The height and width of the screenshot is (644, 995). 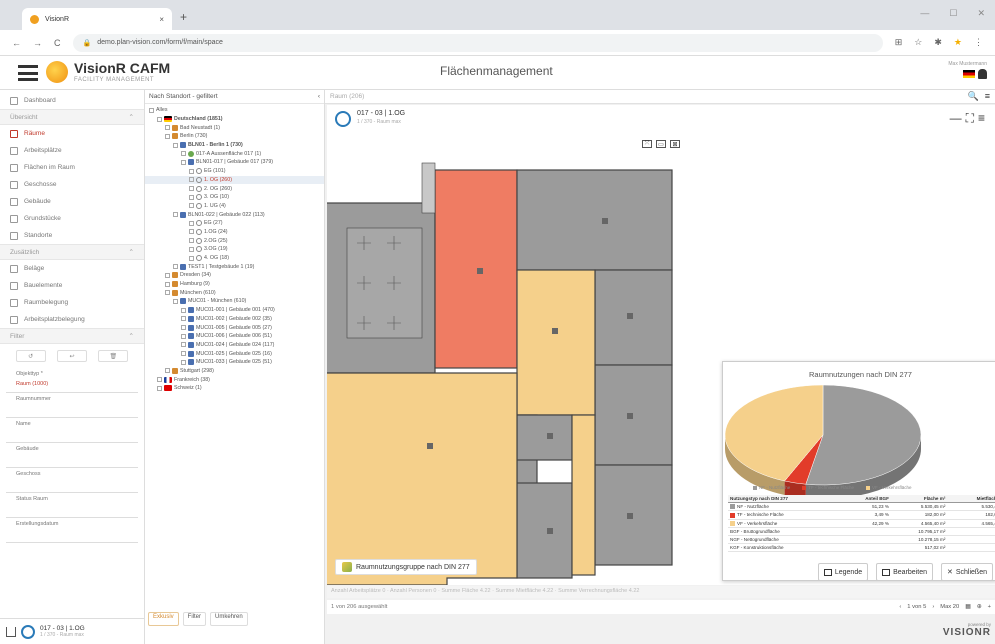 What do you see at coordinates (972, 118) in the screenshot?
I see `fullscreen-icon: ⛶` at bounding box center [972, 118].